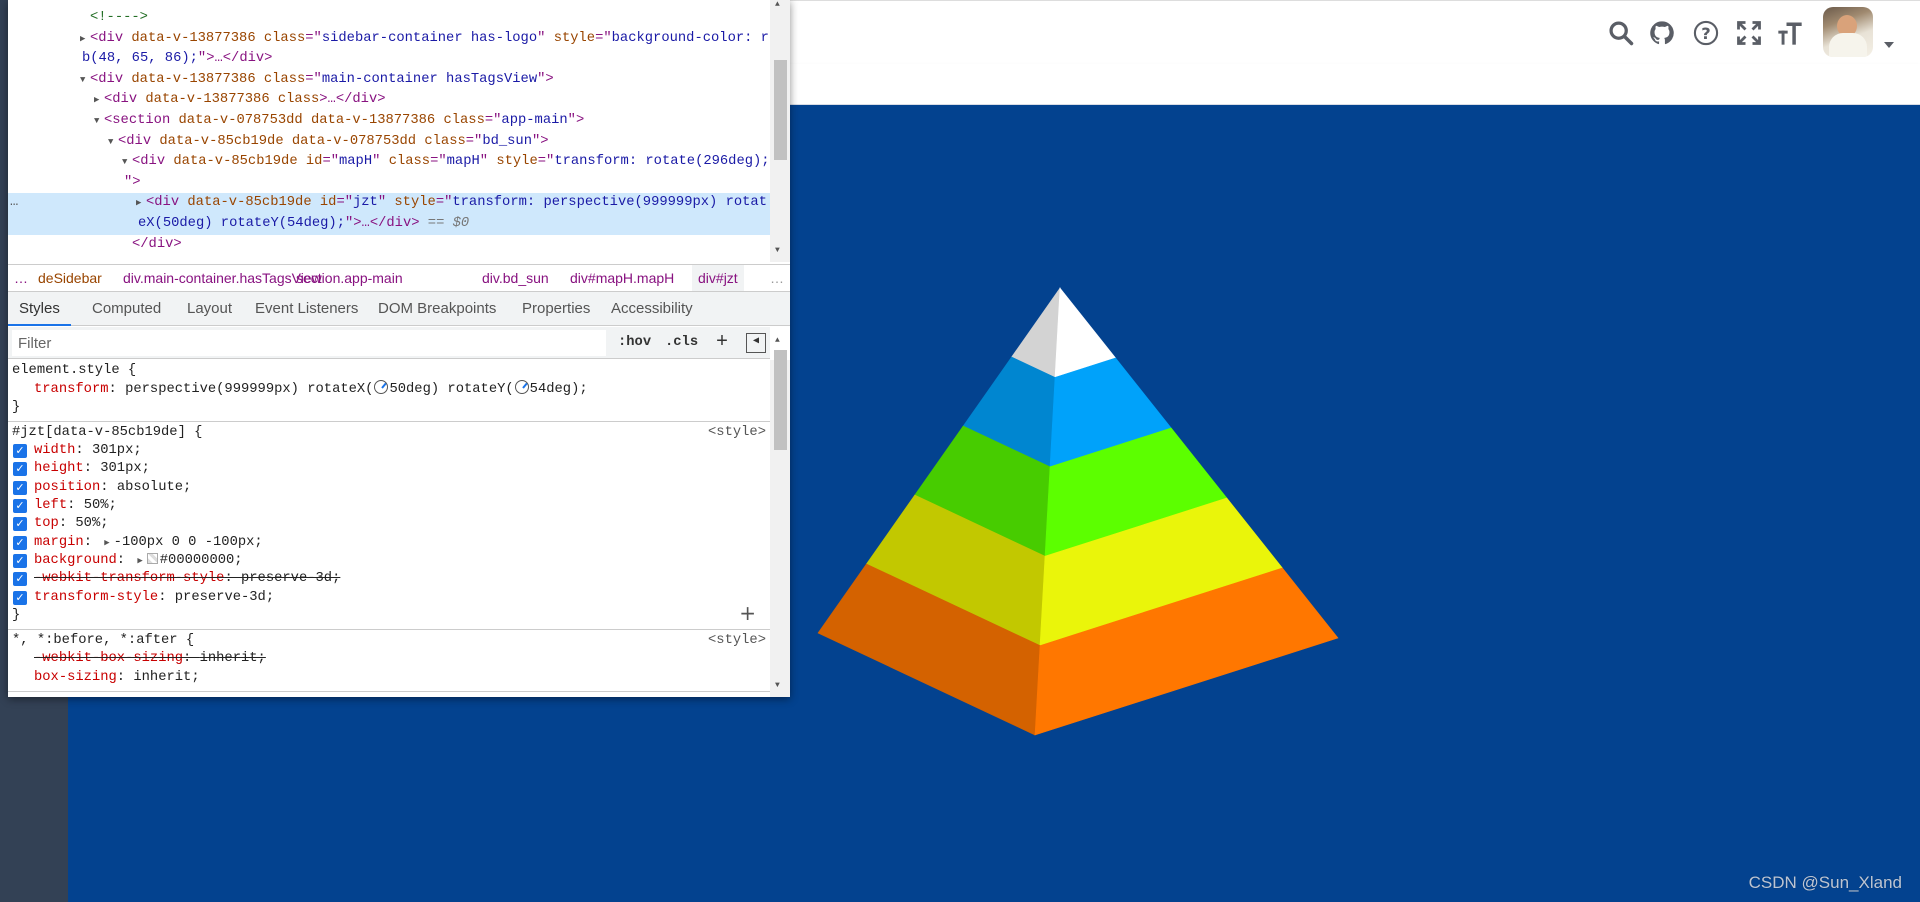 The height and width of the screenshot is (902, 1920). Describe the element at coordinates (67, 487) in the screenshot. I see `property-name: position` at that location.